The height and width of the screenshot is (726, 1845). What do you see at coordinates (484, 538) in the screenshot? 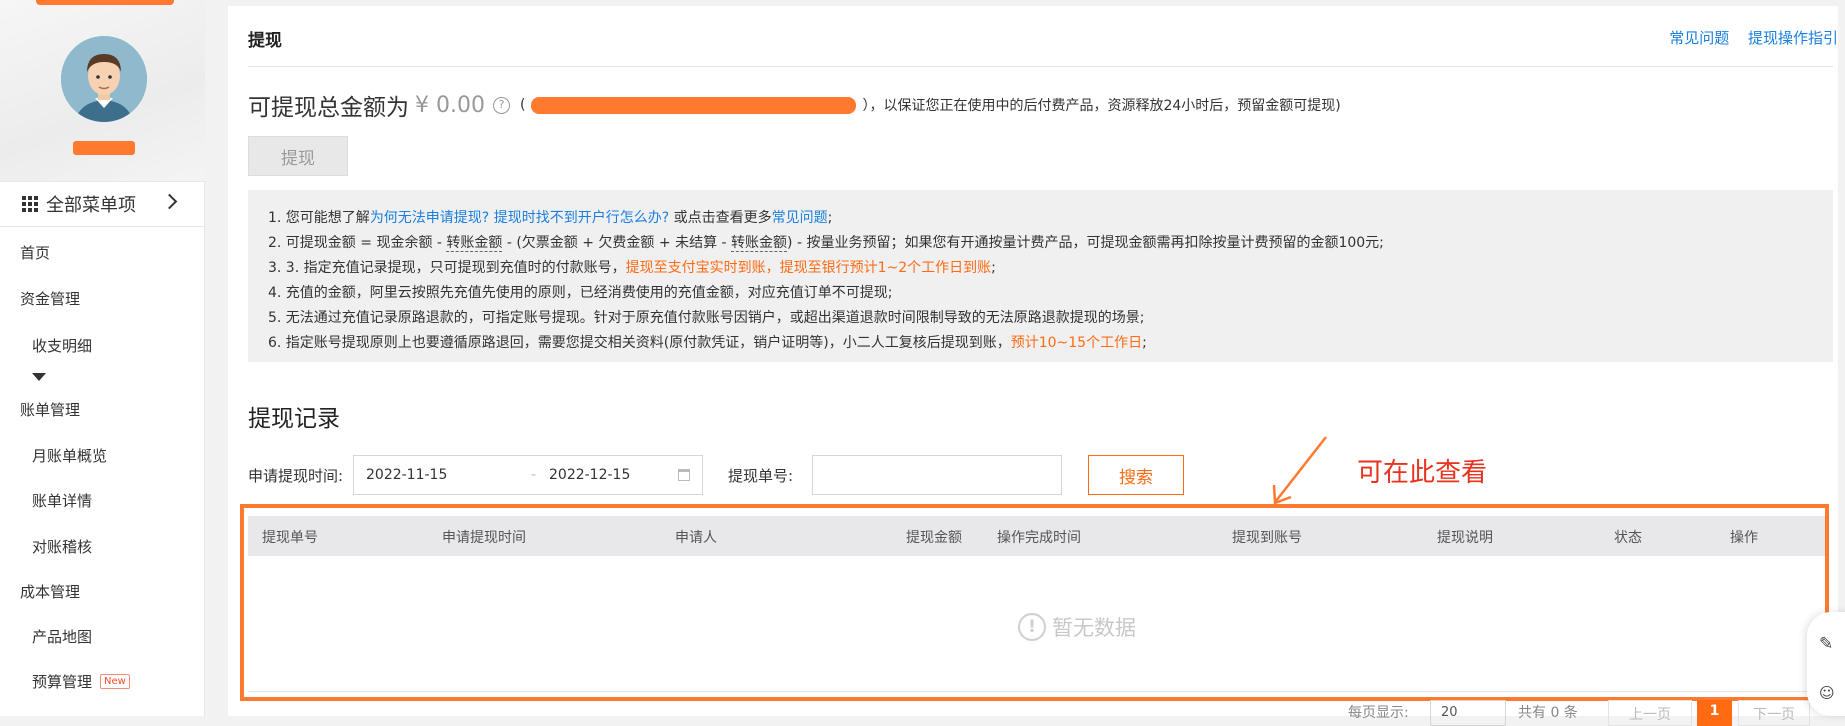
I see `column-header: 申请提现时间` at bounding box center [484, 538].